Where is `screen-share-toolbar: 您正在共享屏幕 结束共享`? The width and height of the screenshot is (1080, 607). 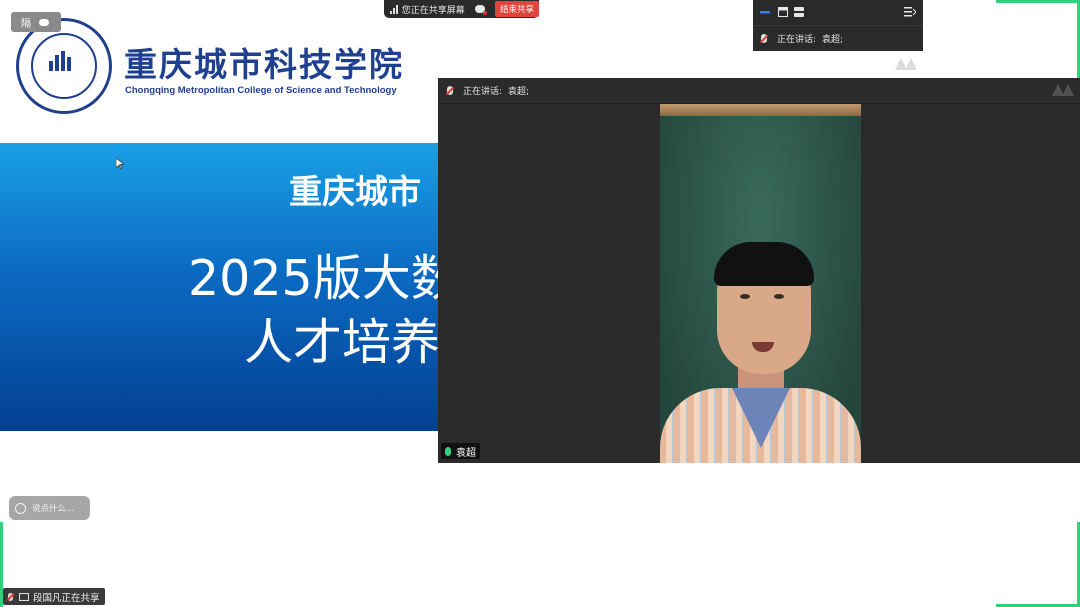
screen-share-toolbar: 您正在共享屏幕 结束共享 is located at coordinates (461, 9).